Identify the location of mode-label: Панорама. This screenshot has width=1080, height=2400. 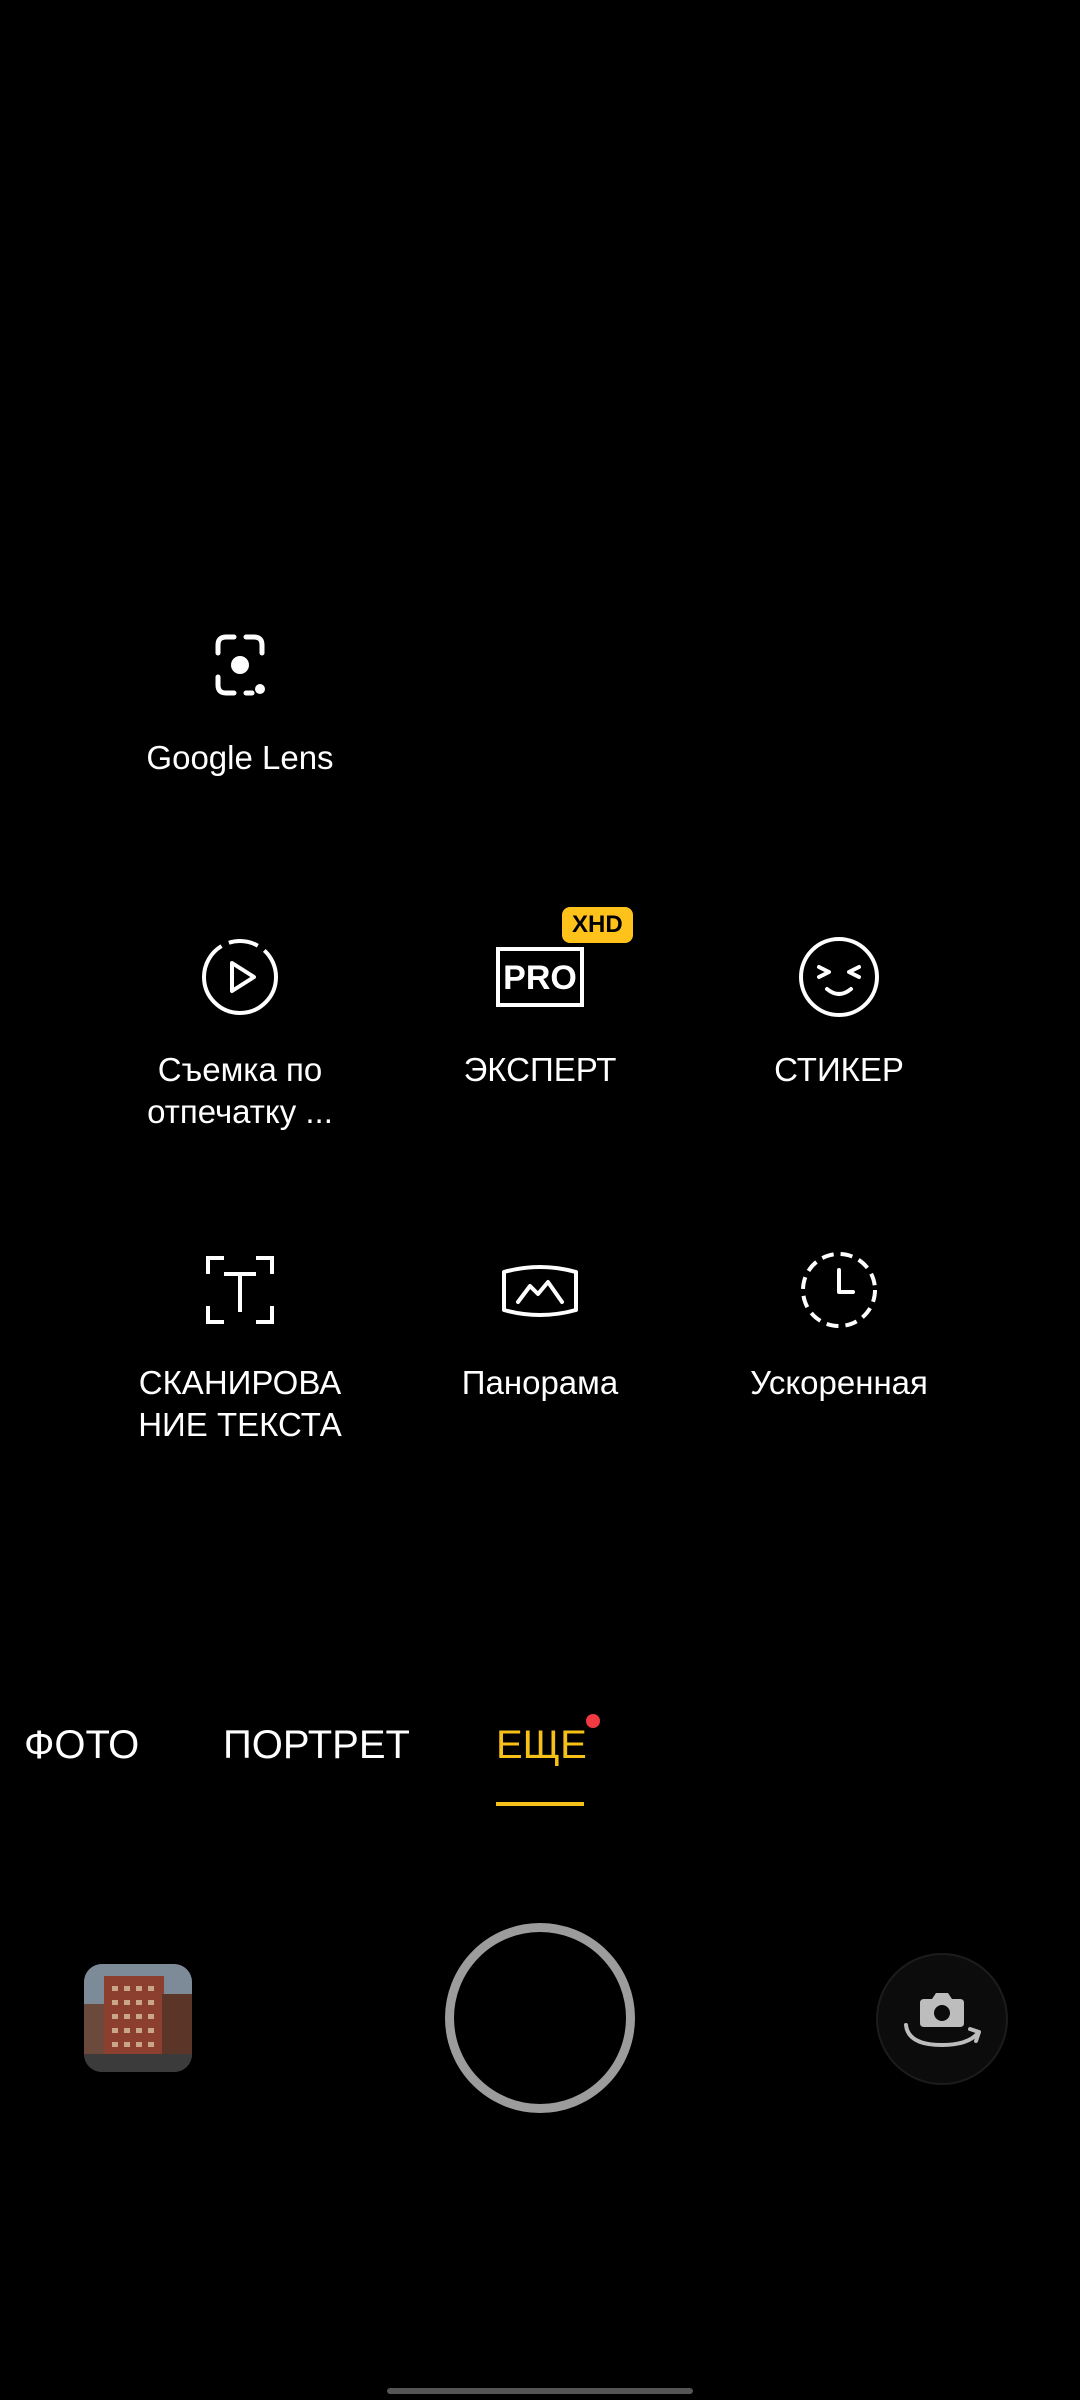
(540, 1382).